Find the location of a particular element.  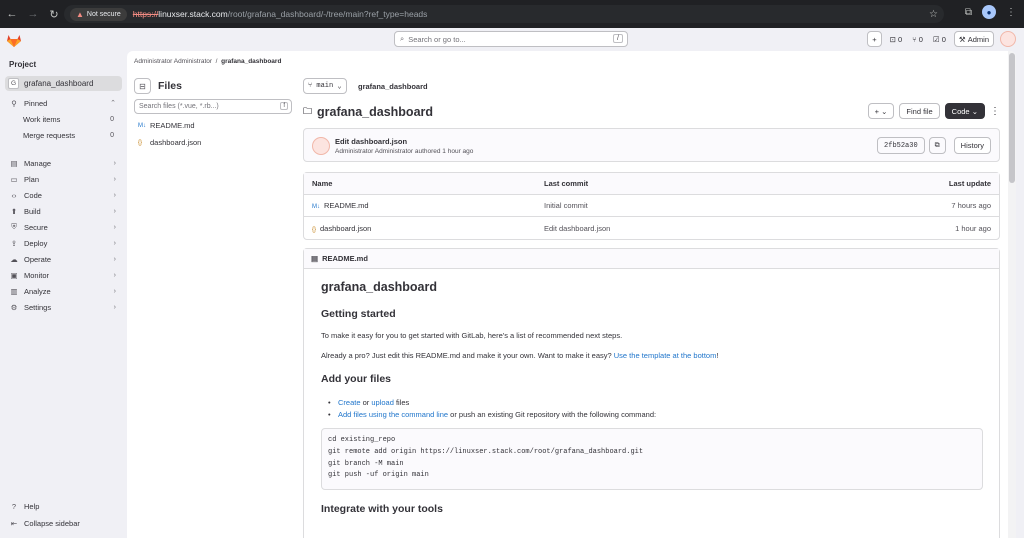

search-shortcut: / is located at coordinates (618, 38).